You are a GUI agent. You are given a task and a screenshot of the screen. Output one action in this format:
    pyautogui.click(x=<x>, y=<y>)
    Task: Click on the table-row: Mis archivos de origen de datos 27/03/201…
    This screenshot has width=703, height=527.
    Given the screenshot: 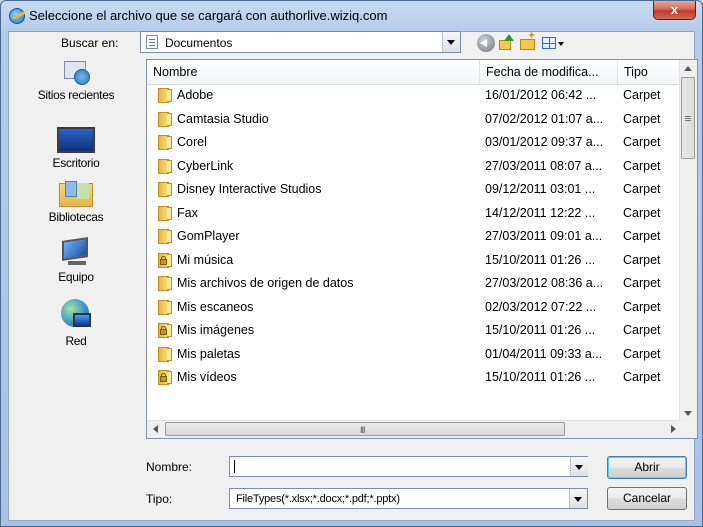 What is the action you would take?
    pyautogui.click(x=414, y=284)
    